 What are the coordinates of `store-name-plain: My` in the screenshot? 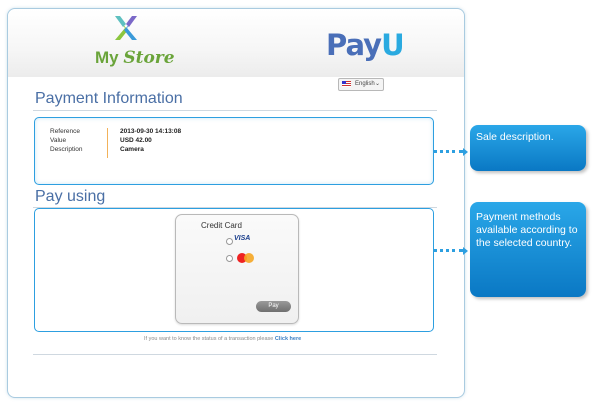 It's located at (109, 57).